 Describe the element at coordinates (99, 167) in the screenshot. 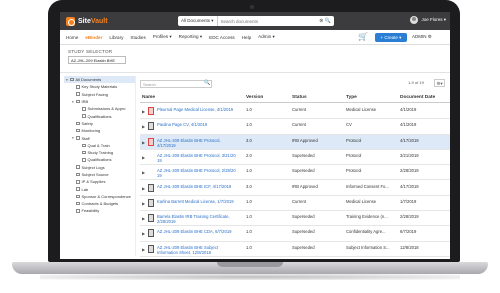

I see `tree-item: Subject Logs` at that location.